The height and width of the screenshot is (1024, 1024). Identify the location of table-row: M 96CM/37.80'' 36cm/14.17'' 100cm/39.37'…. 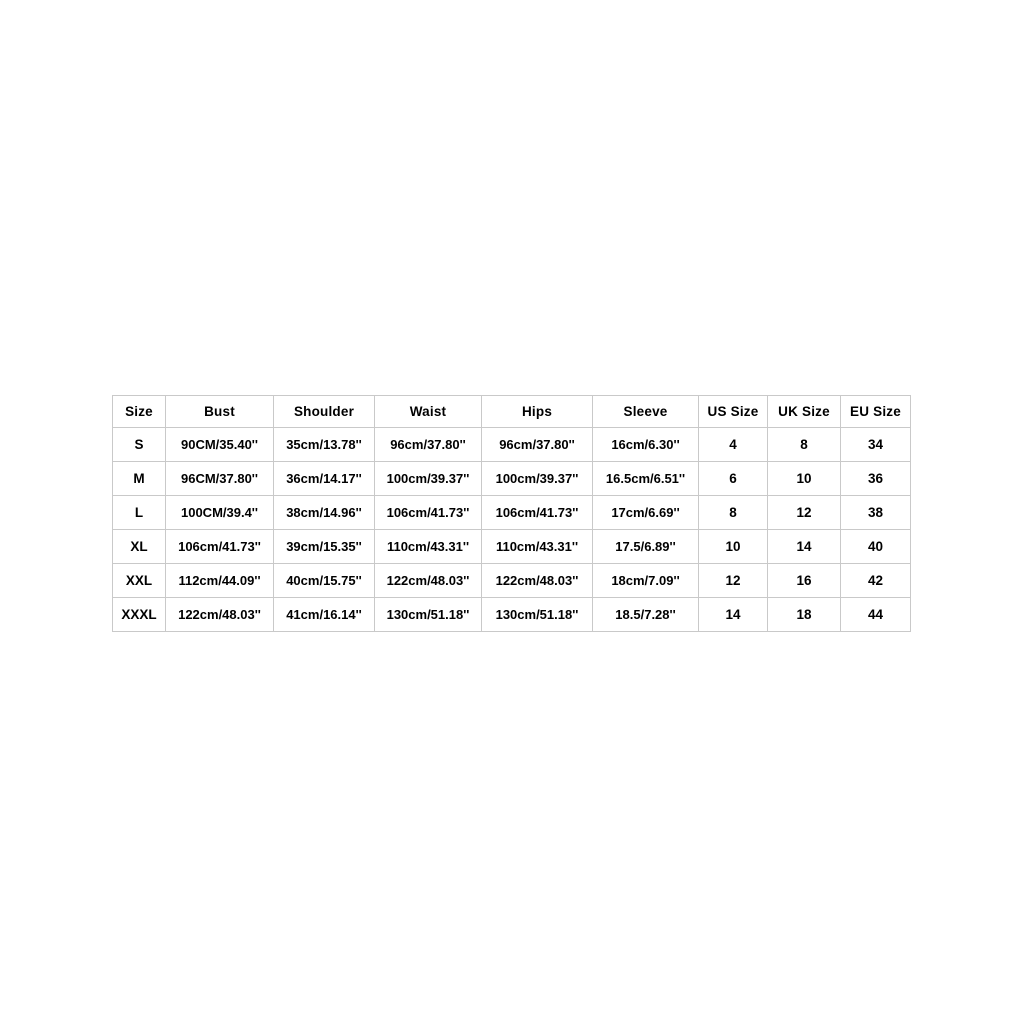
(511, 478).